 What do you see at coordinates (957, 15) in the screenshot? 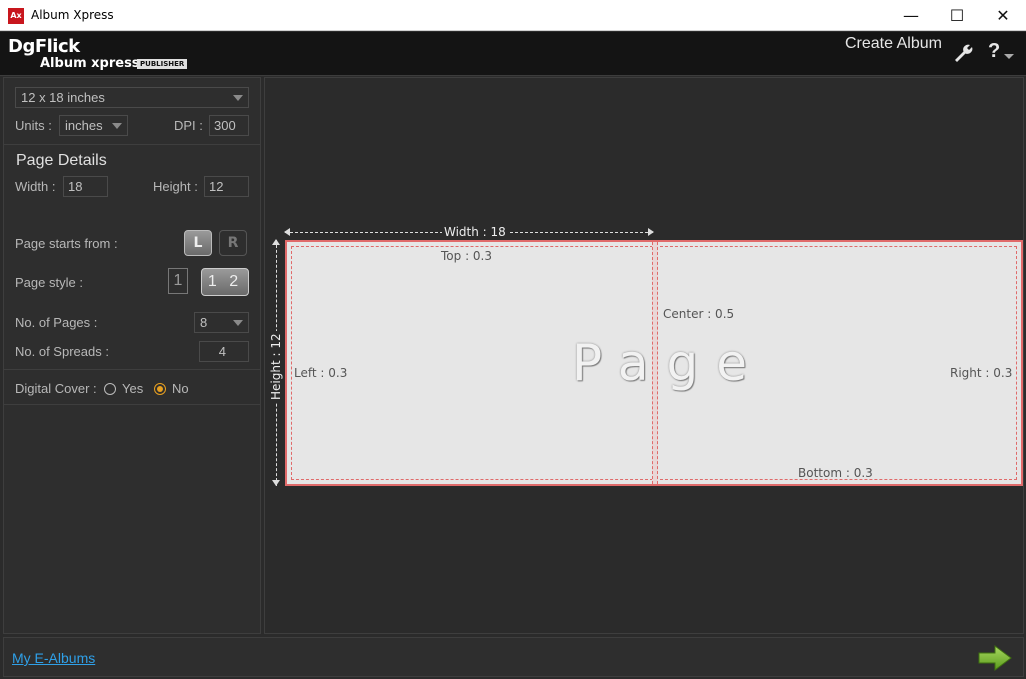
I see `maximize-button: ☐` at bounding box center [957, 15].